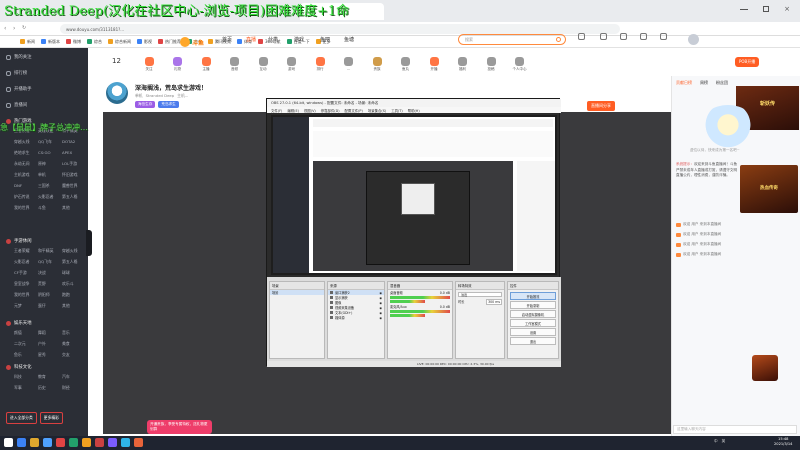 This screenshot has height=450, width=800. What do you see at coordinates (512, 39) in the screenshot?
I see `search-input: 搜索` at bounding box center [512, 39].